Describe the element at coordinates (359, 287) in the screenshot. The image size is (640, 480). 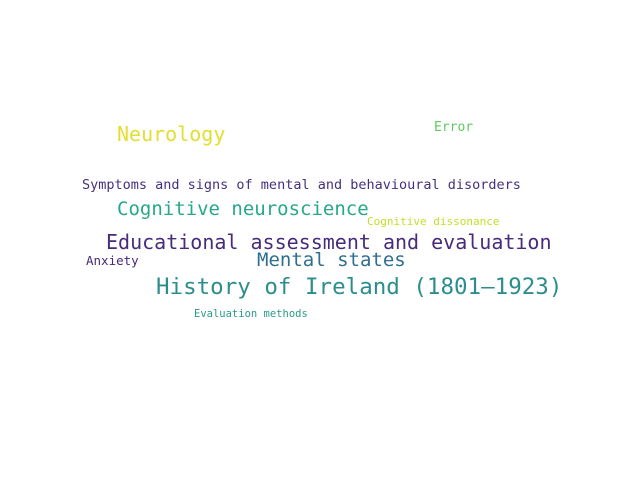
I see `word-history-of-ireland: History of Ireland (1801–1923)` at that location.